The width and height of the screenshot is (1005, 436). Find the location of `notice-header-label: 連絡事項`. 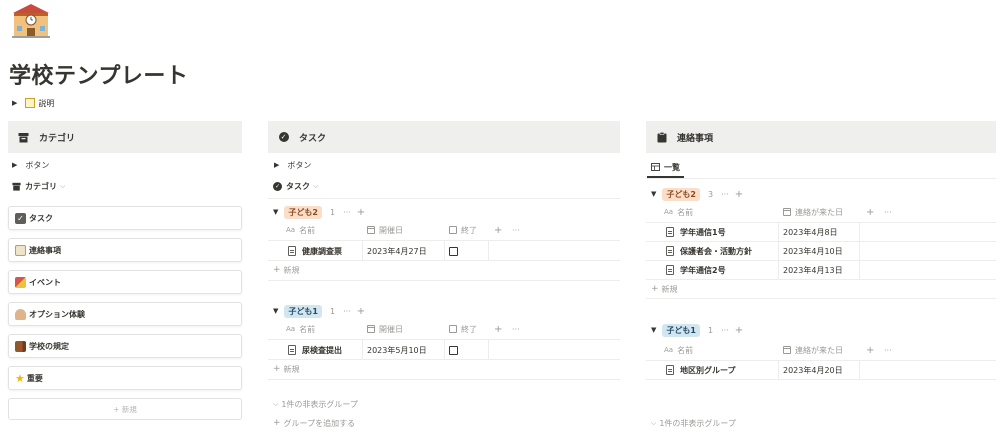

notice-header-label: 連絡事項 is located at coordinates (695, 138).